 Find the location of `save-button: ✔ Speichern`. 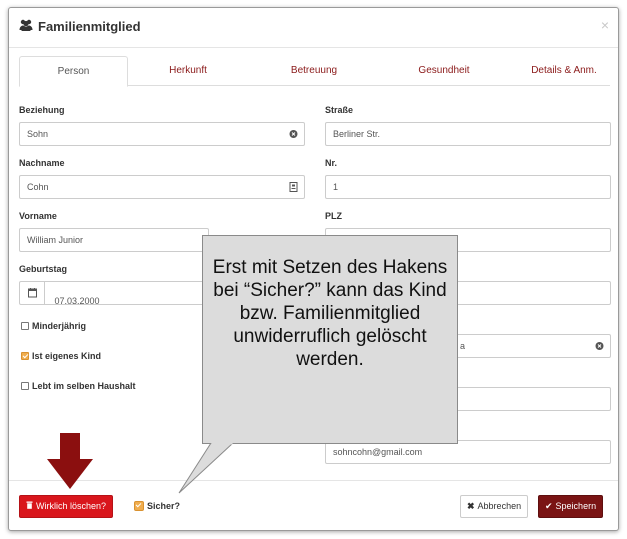

save-button: ✔ Speichern is located at coordinates (571, 506).